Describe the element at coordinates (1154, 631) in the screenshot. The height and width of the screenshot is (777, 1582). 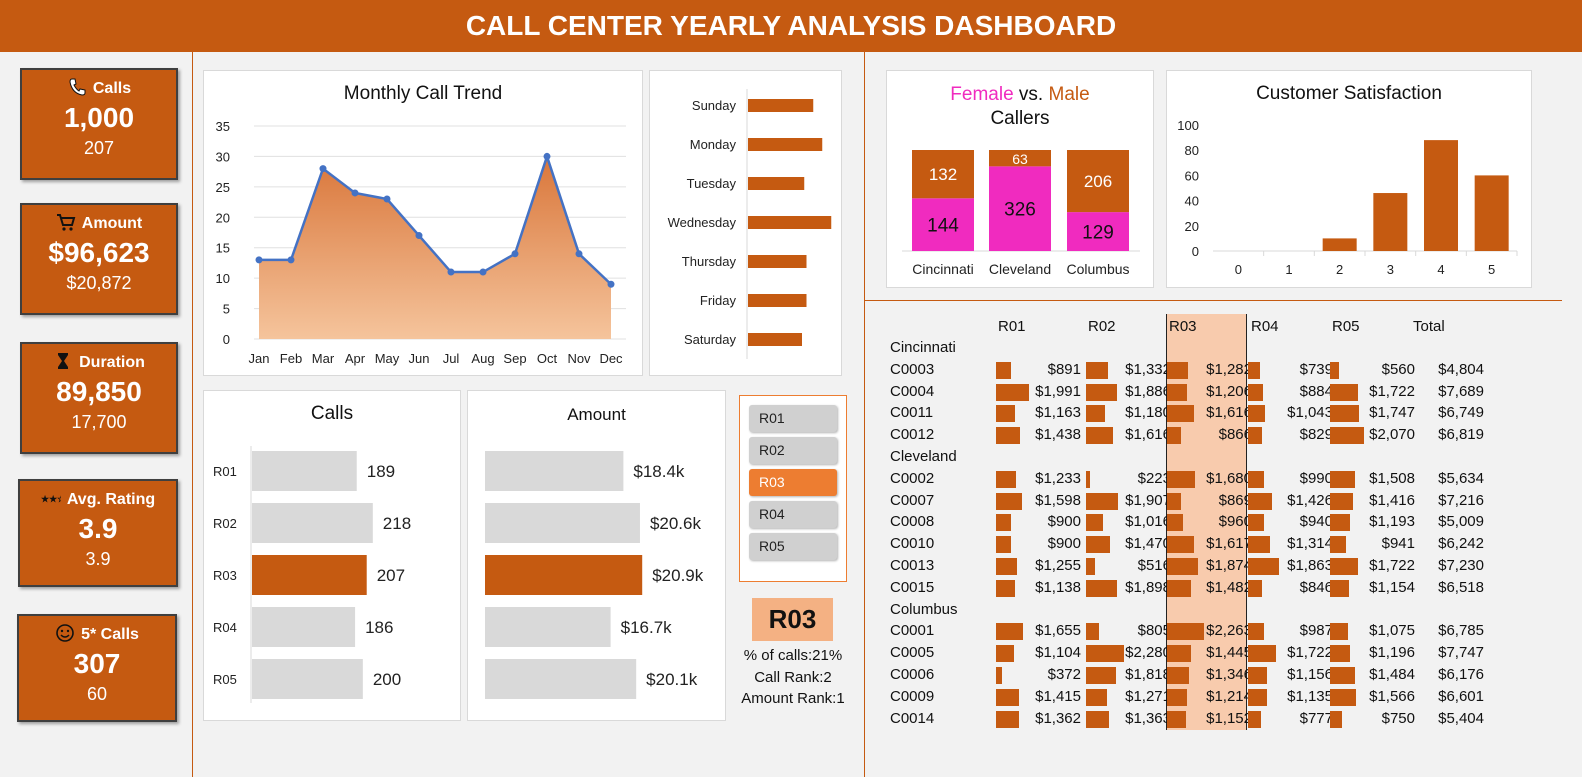
I see `cell-value: $805` at that location.